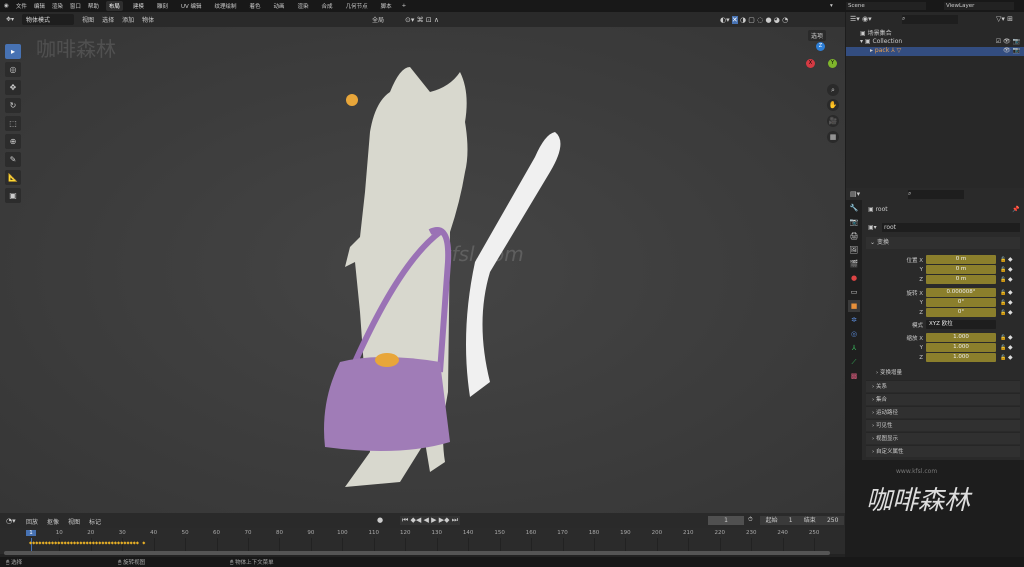 The width and height of the screenshot is (1024, 567). I want to click on menu-playback: 回放, so click(32, 521).